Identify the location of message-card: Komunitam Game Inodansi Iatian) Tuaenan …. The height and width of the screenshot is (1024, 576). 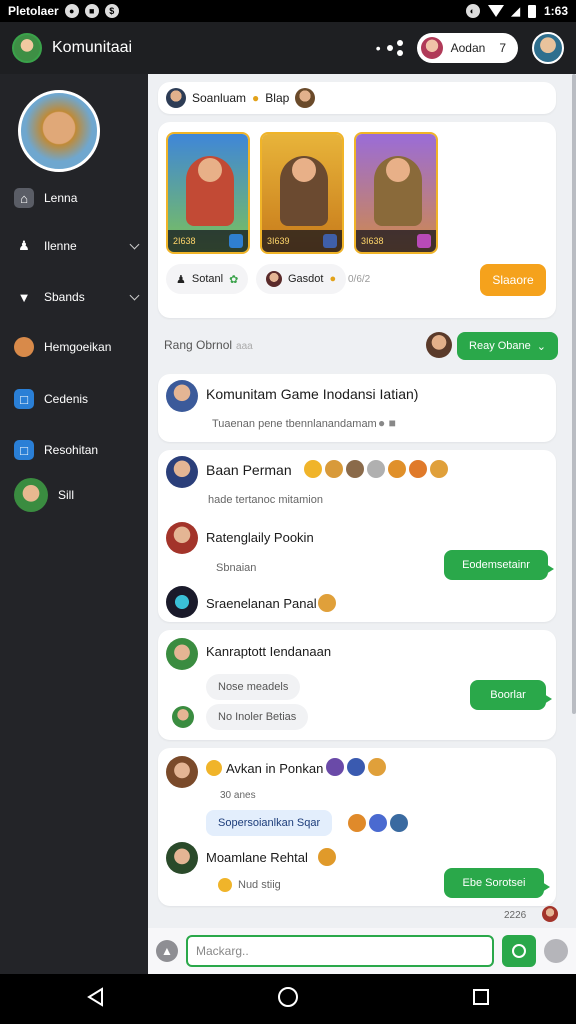
(357, 408).